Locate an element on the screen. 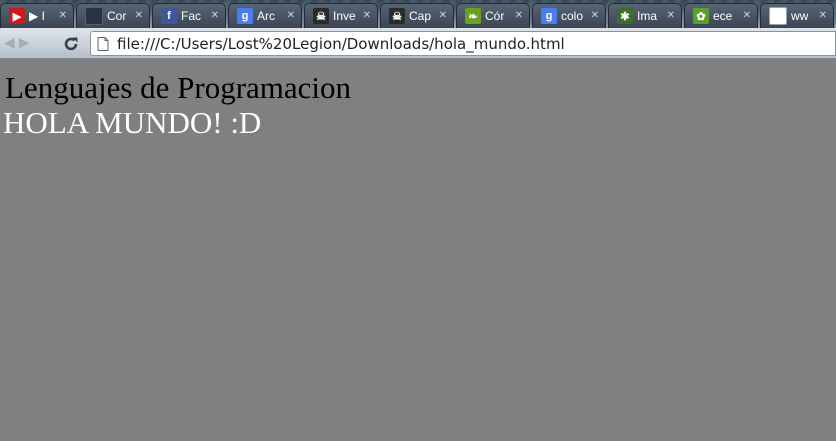  tab-inve: ☠ Inve ✕ is located at coordinates (341, 15).